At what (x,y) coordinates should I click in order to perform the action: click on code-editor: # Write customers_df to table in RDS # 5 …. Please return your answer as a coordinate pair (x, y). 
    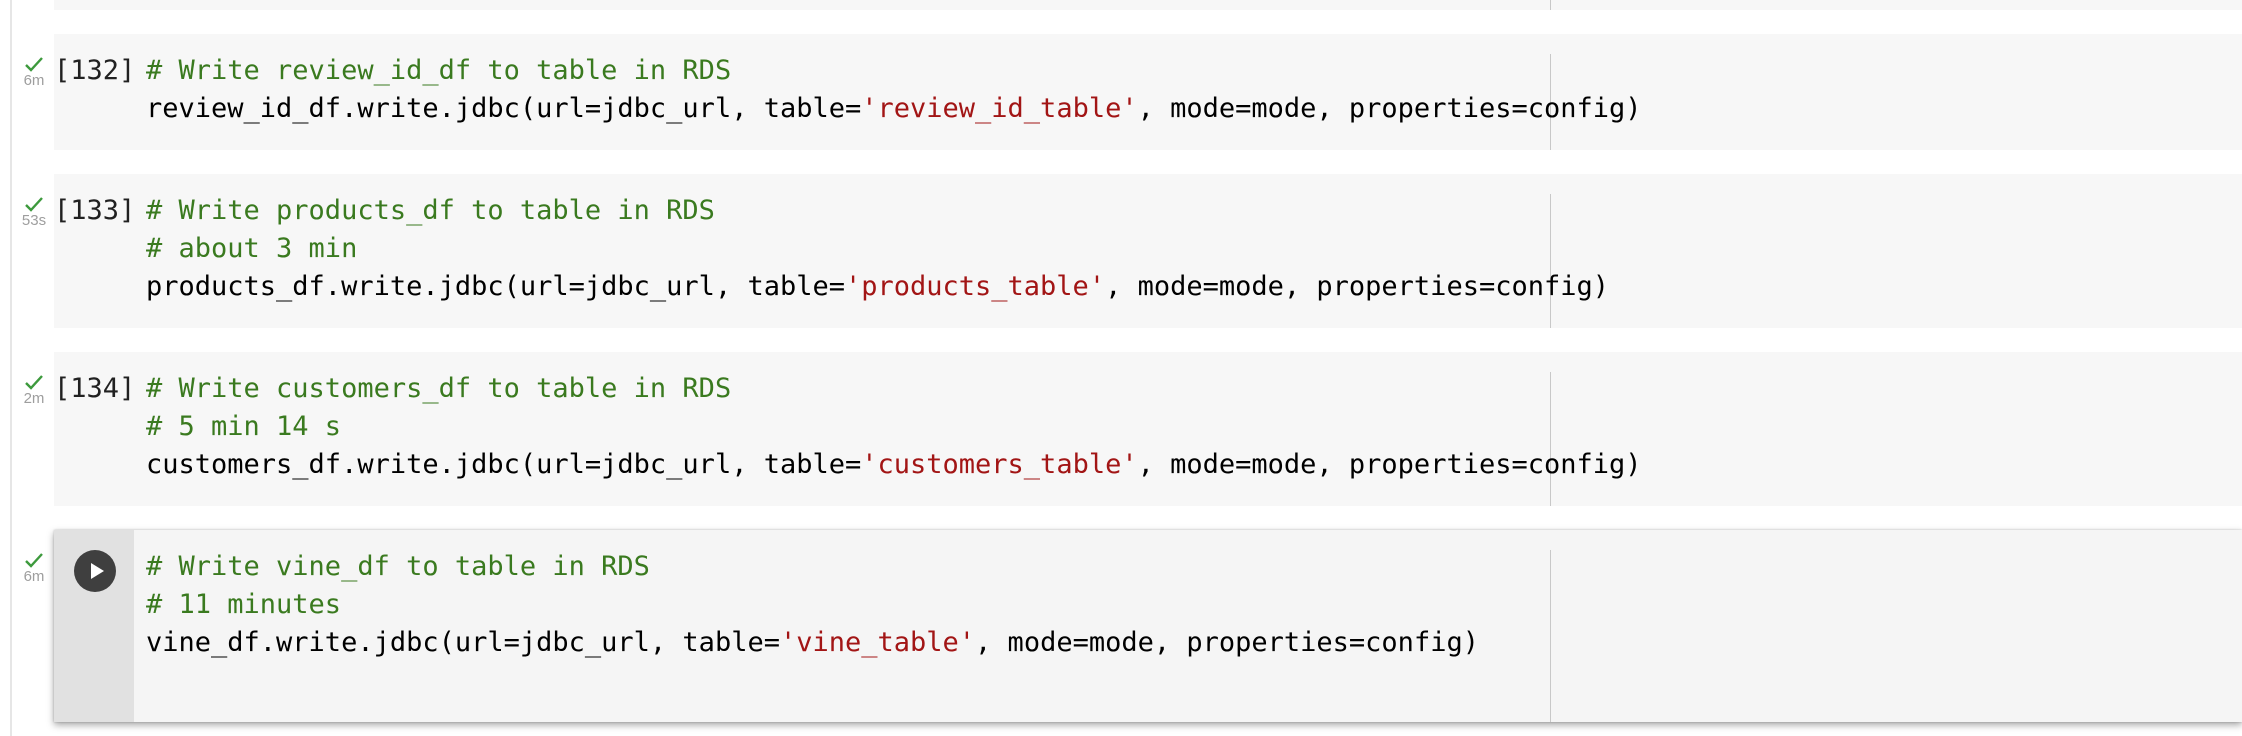
    Looking at the image, I should click on (894, 427).